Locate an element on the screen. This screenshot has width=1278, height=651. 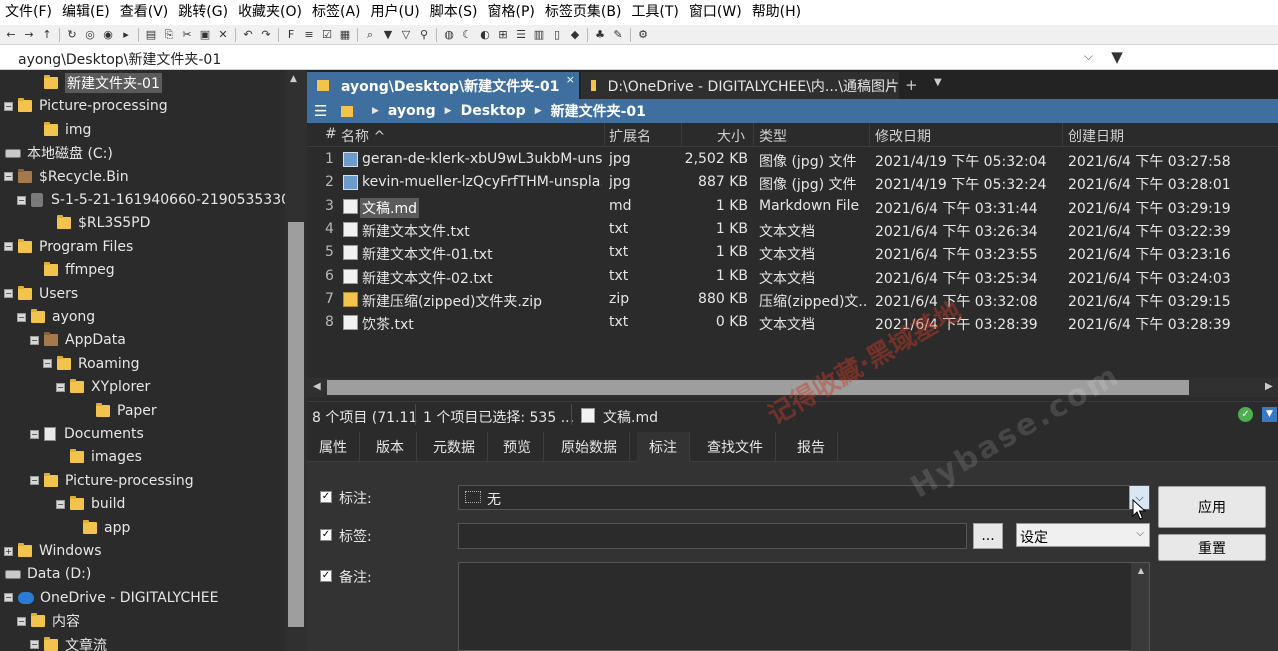
tree-item: $RL3S5PD is located at coordinates (103, 223).